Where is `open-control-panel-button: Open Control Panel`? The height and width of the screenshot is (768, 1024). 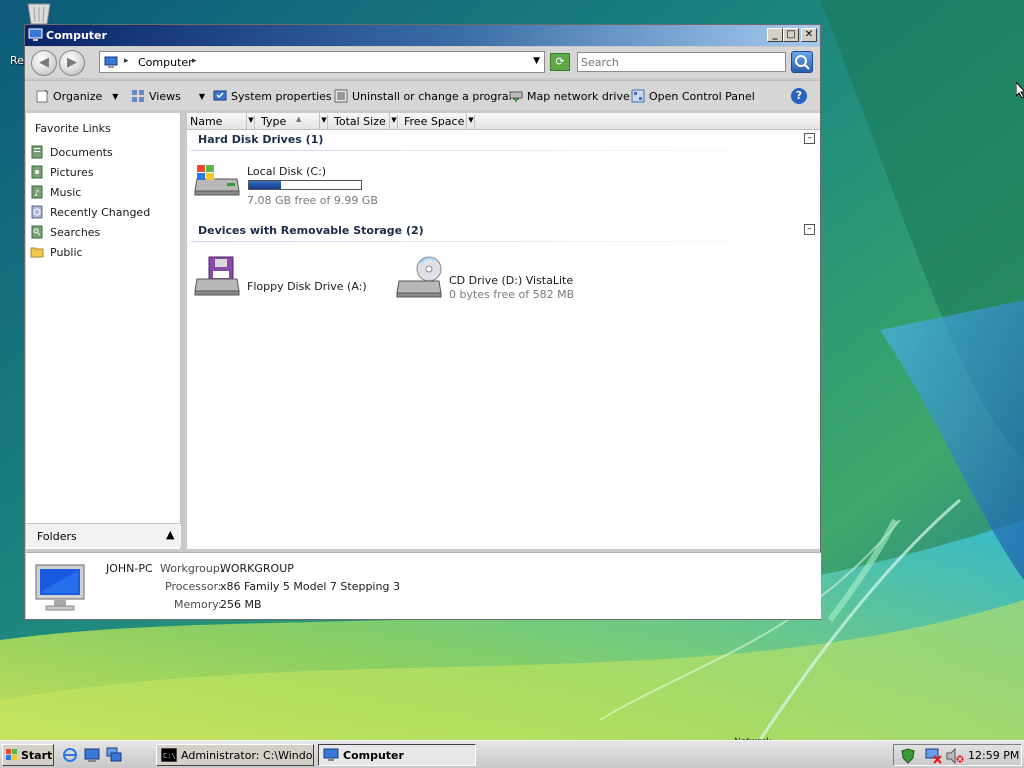 open-control-panel-button: Open Control Panel is located at coordinates (693, 96).